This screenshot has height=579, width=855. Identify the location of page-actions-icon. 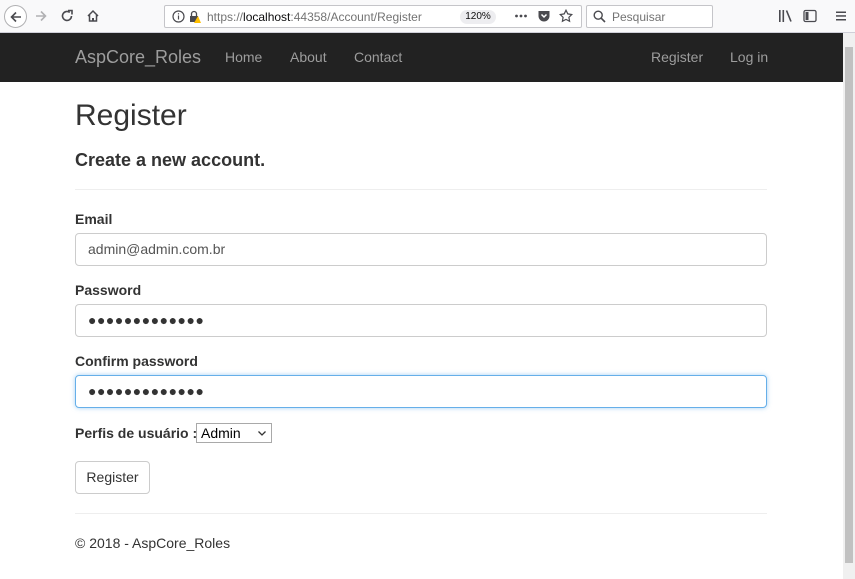
(521, 18).